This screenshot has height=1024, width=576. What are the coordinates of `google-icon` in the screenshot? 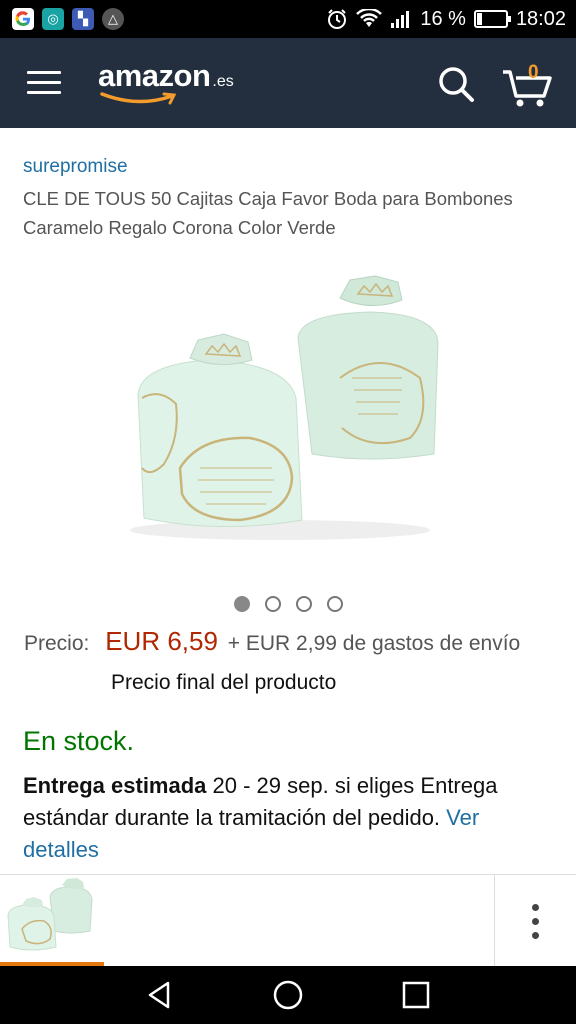 It's located at (23, 19).